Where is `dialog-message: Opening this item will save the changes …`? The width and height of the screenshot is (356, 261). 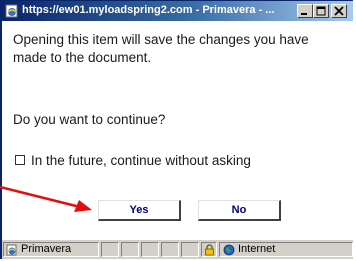 dialog-message: Opening this item will save the changes … is located at coordinates (161, 48).